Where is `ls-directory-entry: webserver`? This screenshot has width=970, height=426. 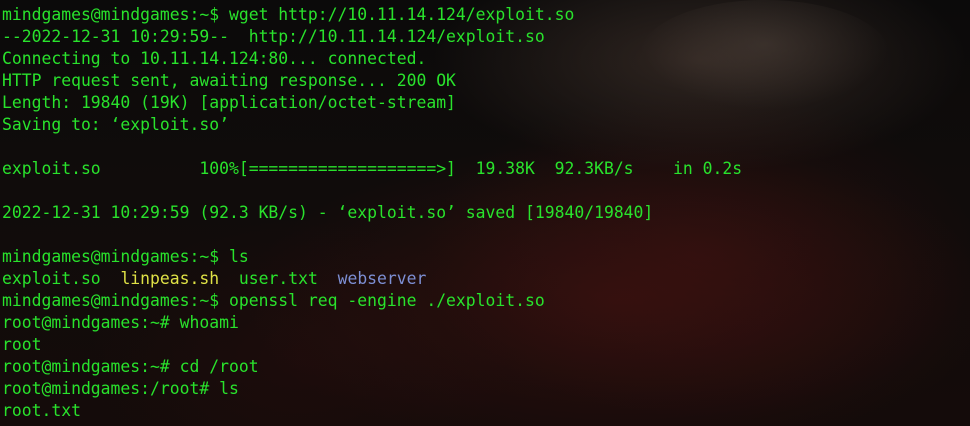
ls-directory-entry: webserver is located at coordinates (382, 278).